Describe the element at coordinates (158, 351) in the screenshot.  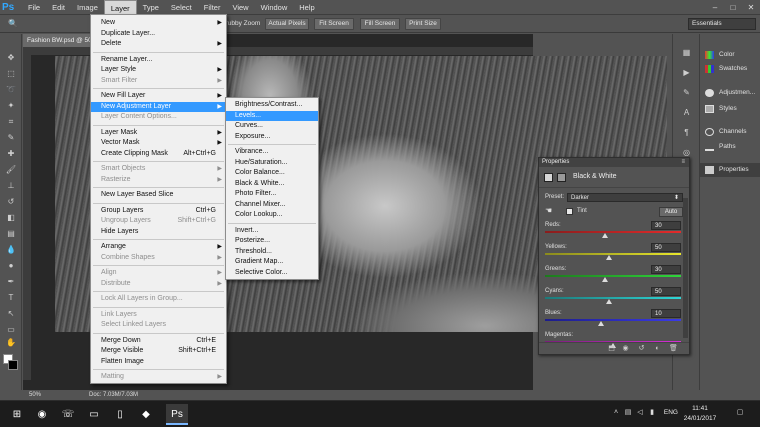
I see `layer-menu-item-merge-visible: Merge Visible Shift+Ctrl+E` at that location.